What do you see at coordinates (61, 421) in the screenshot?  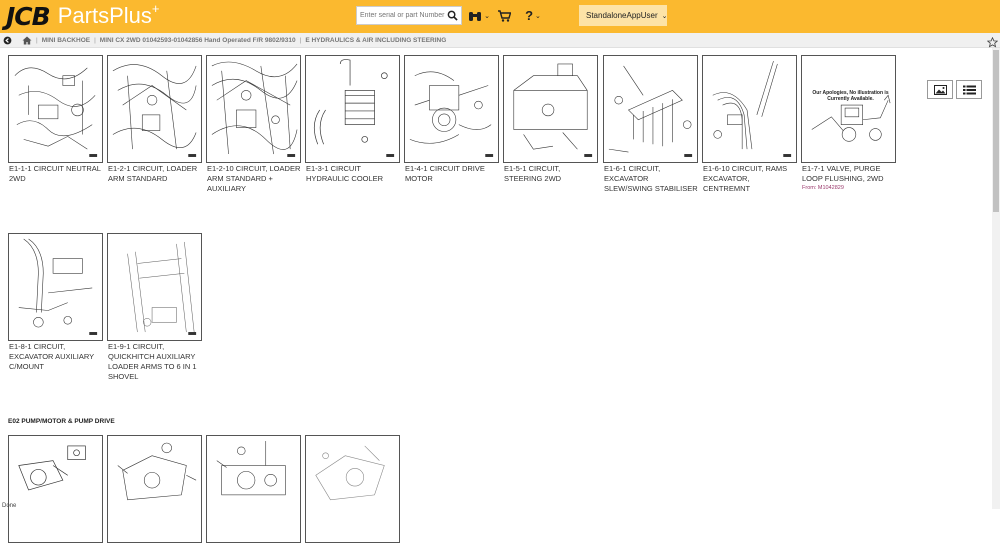 I see `section-heading: E02 PUMP/MOTOR & PUMP DRIVE` at bounding box center [61, 421].